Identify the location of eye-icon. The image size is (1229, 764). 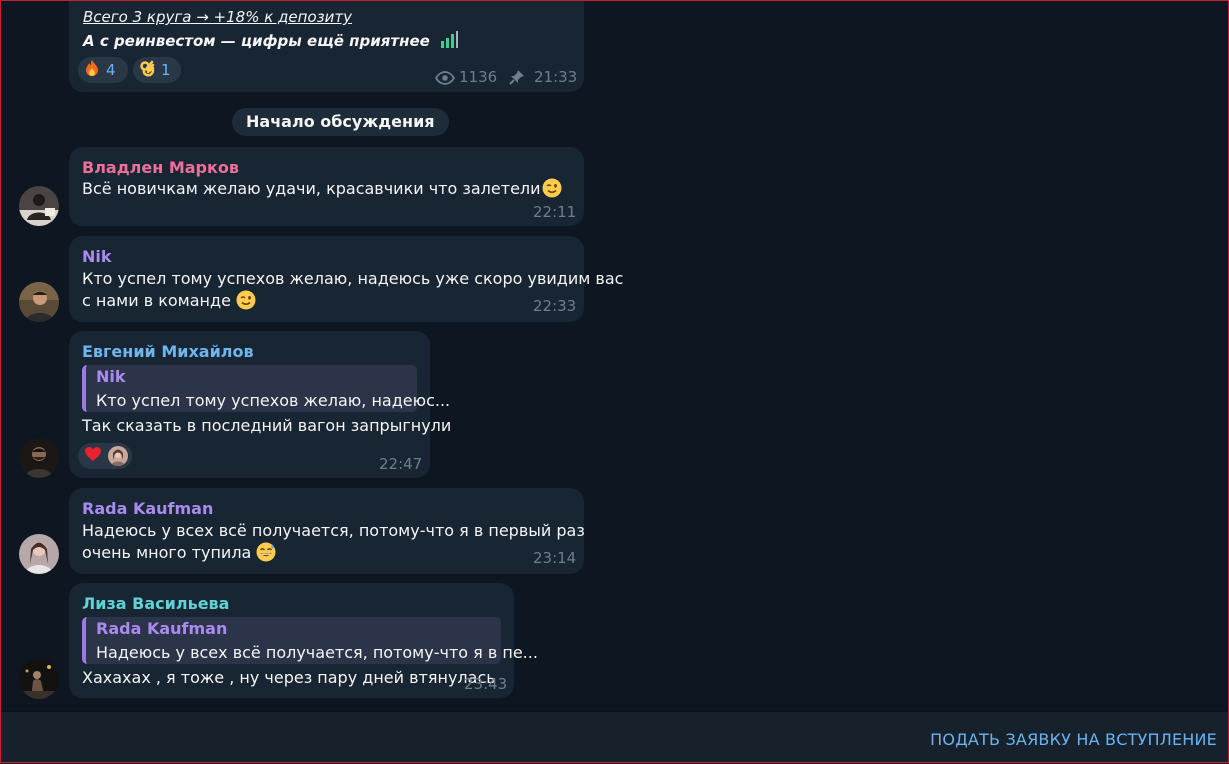
(445, 79).